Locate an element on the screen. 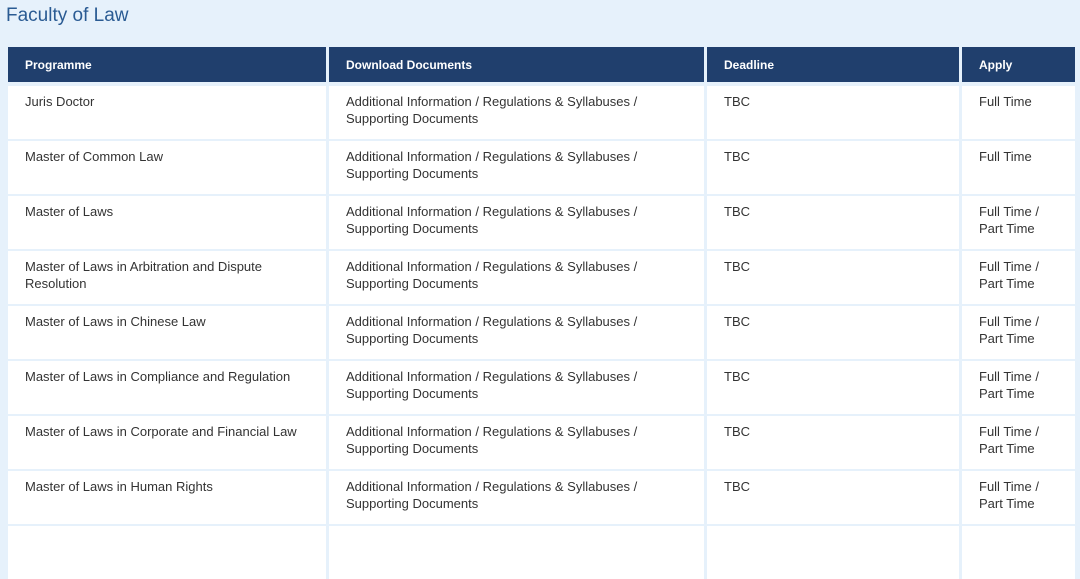 The image size is (1080, 579). programme-cell: Master of Laws is located at coordinates (167, 222).